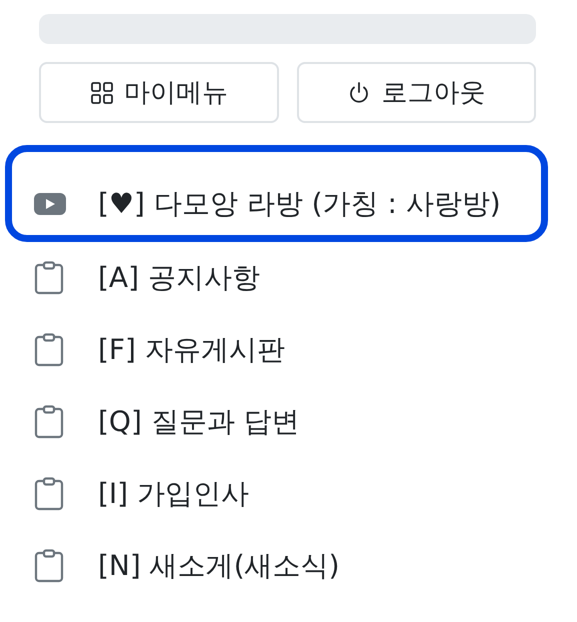 The width and height of the screenshot is (577, 622). Describe the element at coordinates (276, 203) in the screenshot. I see `menu-item: [♥] 다모앙 라방 (가칭 : 사랑방)` at that location.